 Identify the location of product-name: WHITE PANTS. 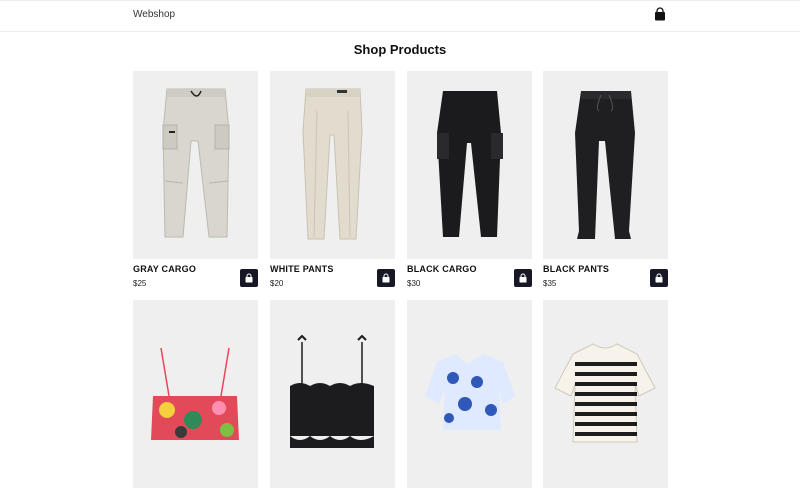
(302, 269).